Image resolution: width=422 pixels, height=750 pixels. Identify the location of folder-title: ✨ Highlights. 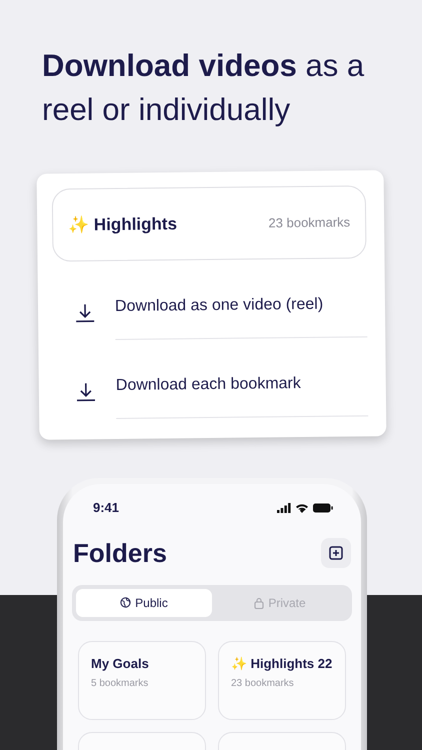
(123, 224).